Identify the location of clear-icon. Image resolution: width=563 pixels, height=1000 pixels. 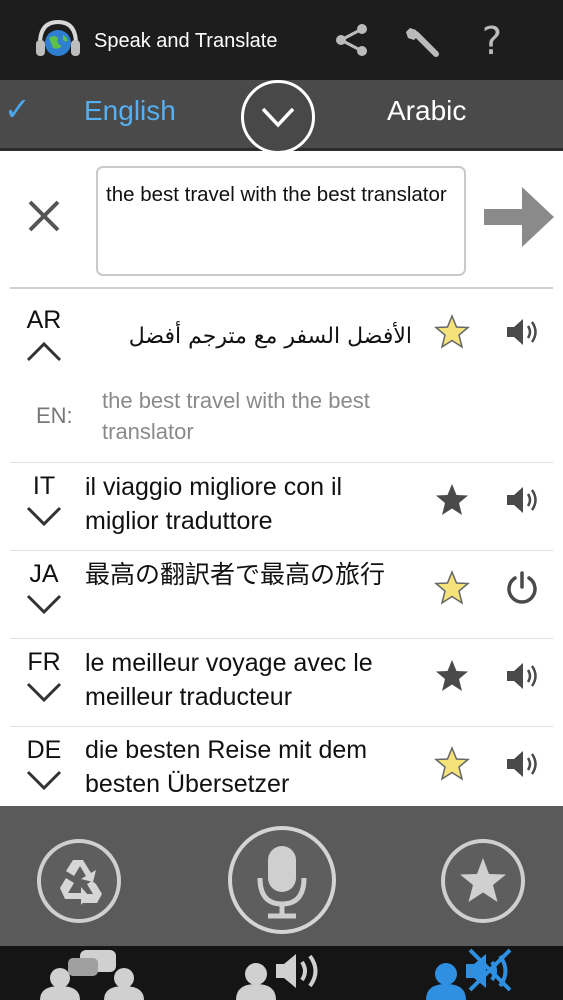
(44, 216).